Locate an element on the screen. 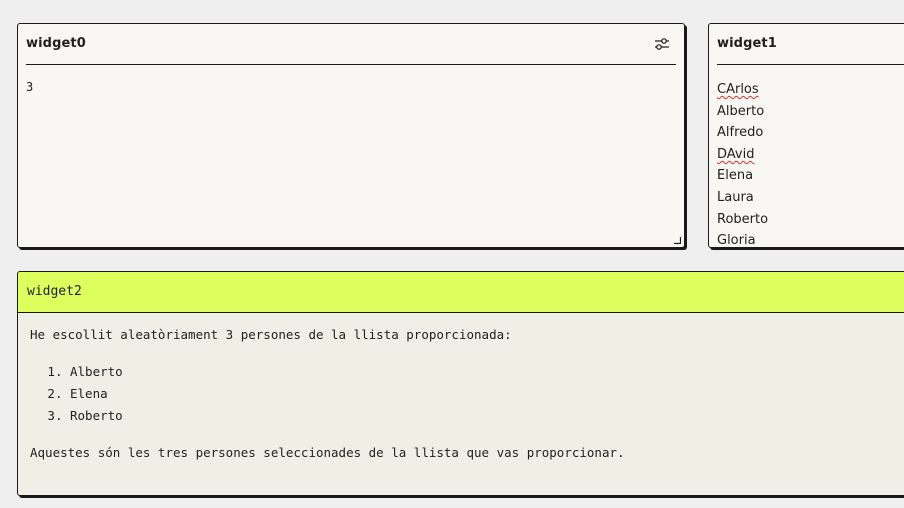  name-text: DAvid is located at coordinates (736, 154).